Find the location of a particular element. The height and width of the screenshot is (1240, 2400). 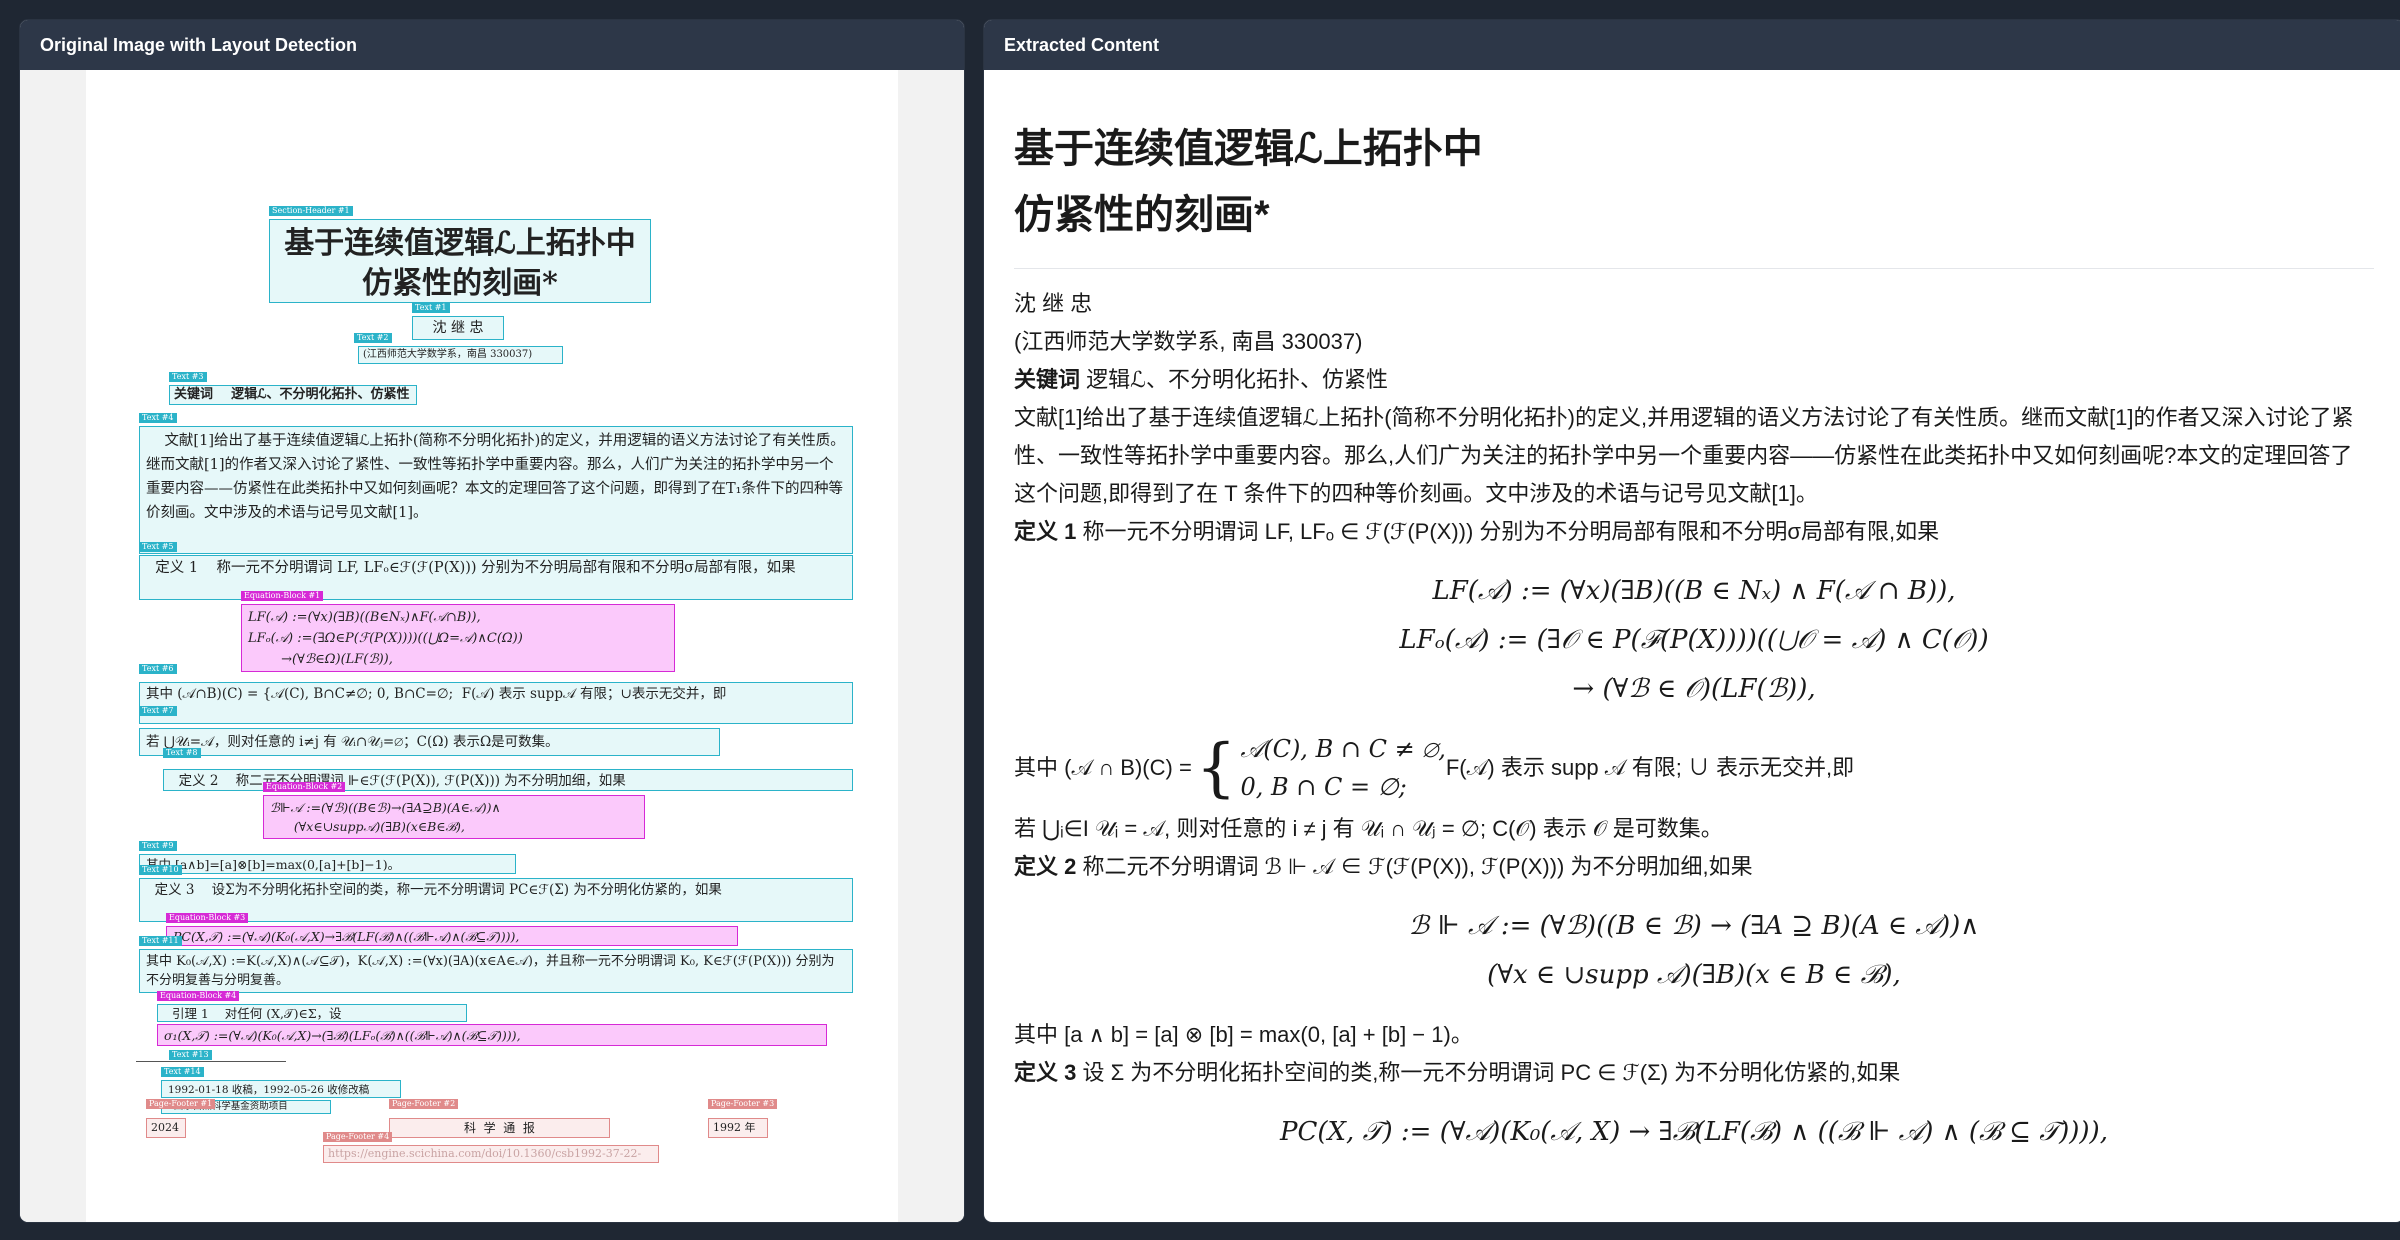

box-tag: Text #5 is located at coordinates (158, 547).